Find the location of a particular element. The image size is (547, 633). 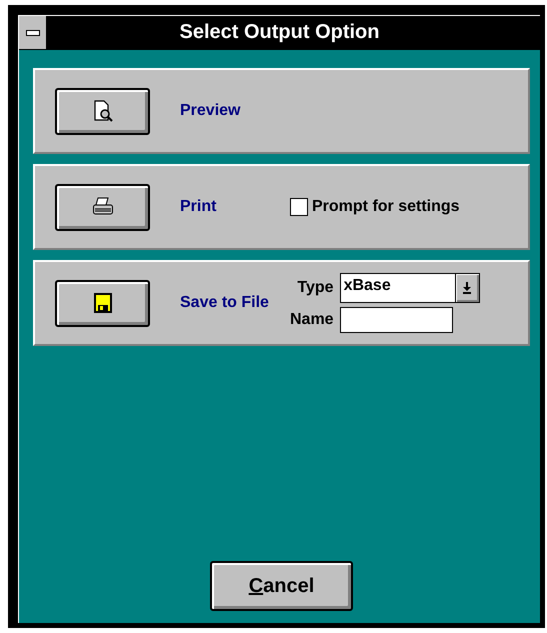

option-label: Save to File is located at coordinates (225, 303).